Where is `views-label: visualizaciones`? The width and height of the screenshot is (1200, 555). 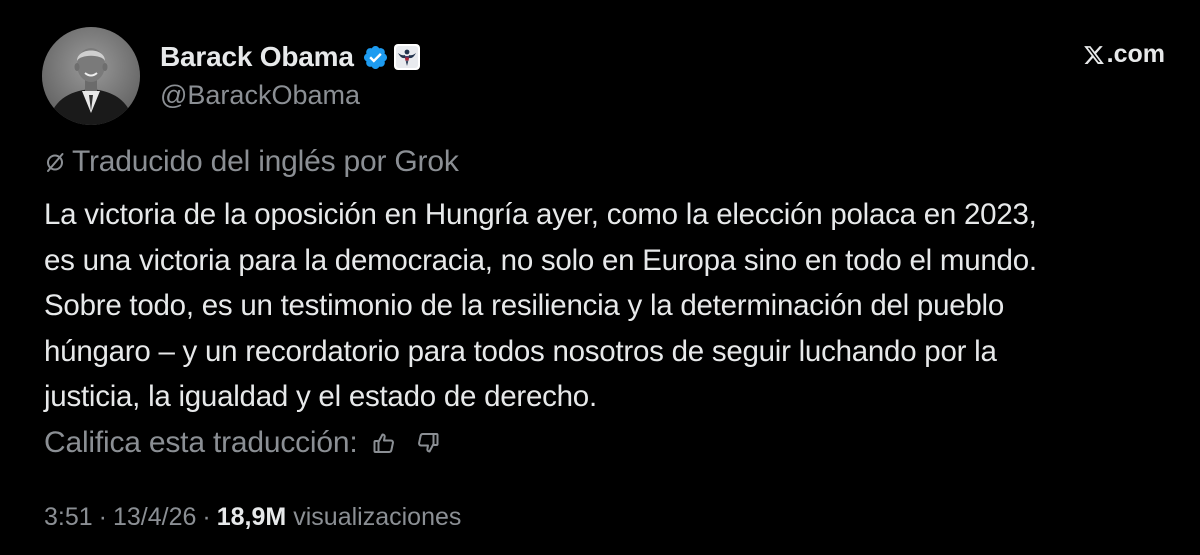 views-label: visualizaciones is located at coordinates (377, 516).